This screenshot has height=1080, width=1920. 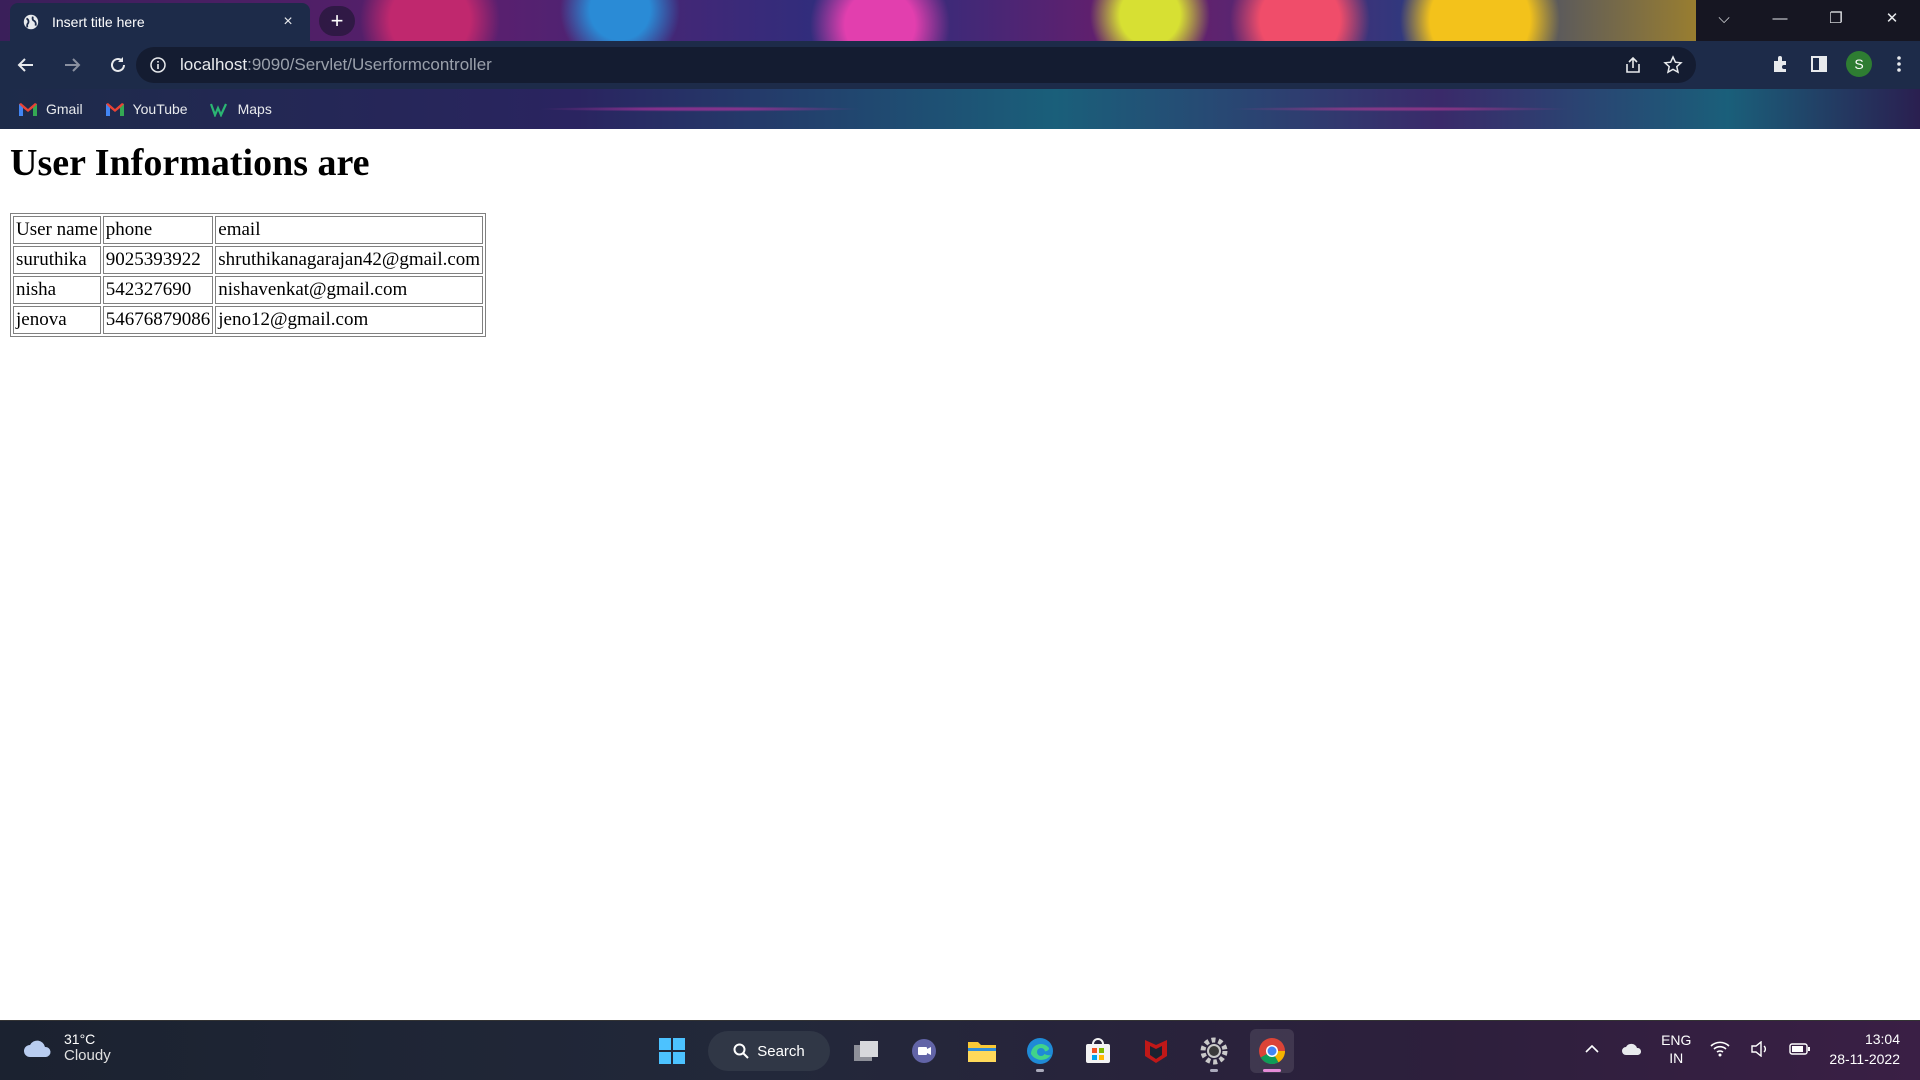 What do you see at coordinates (72, 65) in the screenshot?
I see `forward-icon` at bounding box center [72, 65].